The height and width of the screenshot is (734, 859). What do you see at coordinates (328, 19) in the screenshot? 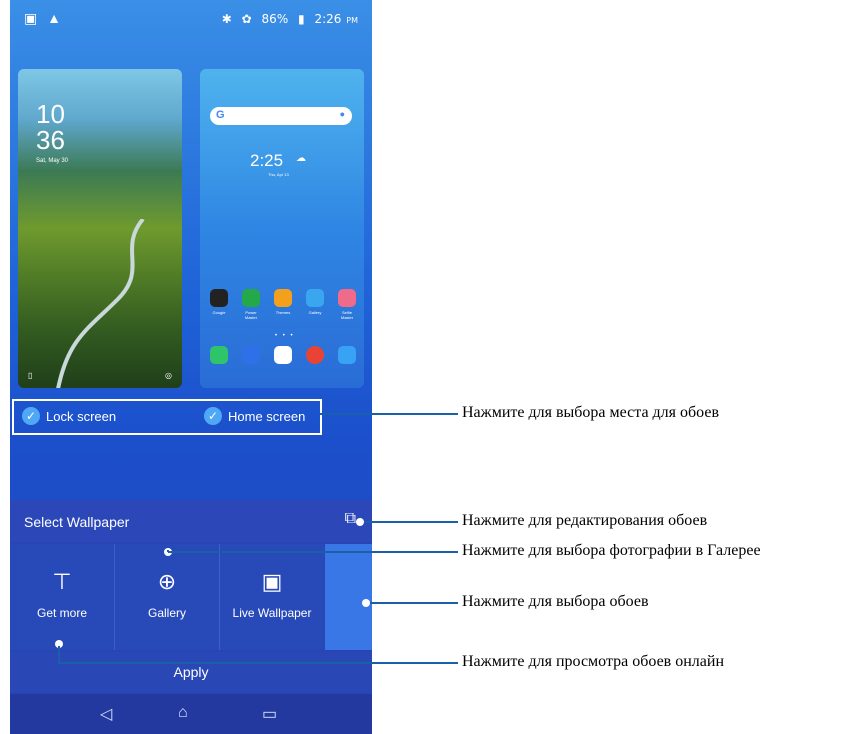
I see `status-time: 2:26` at bounding box center [328, 19].